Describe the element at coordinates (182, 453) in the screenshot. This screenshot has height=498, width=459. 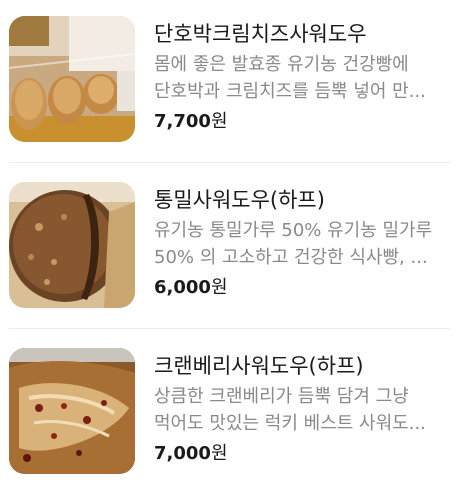
I see `price-amount: 7,000` at that location.